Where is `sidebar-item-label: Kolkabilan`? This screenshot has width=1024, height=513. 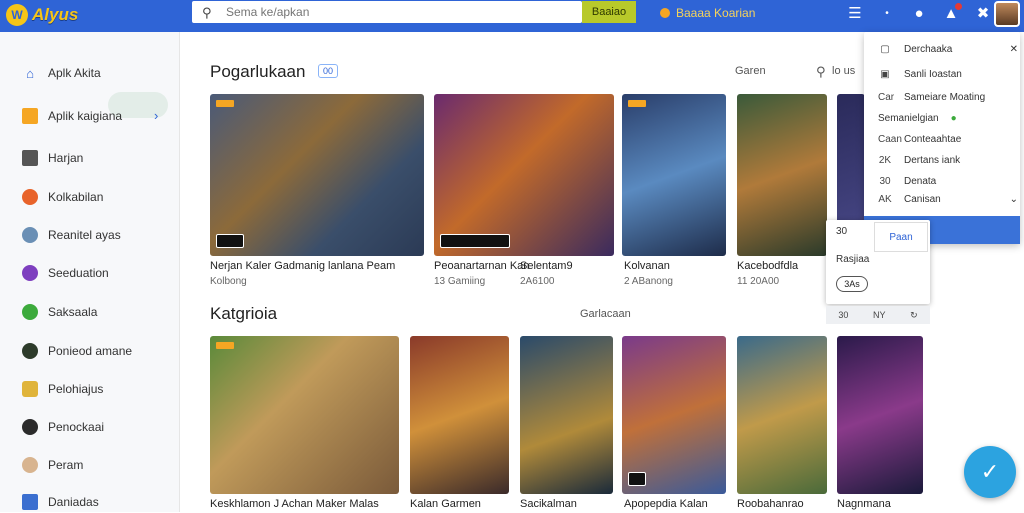 sidebar-item-label: Kolkabilan is located at coordinates (76, 197).